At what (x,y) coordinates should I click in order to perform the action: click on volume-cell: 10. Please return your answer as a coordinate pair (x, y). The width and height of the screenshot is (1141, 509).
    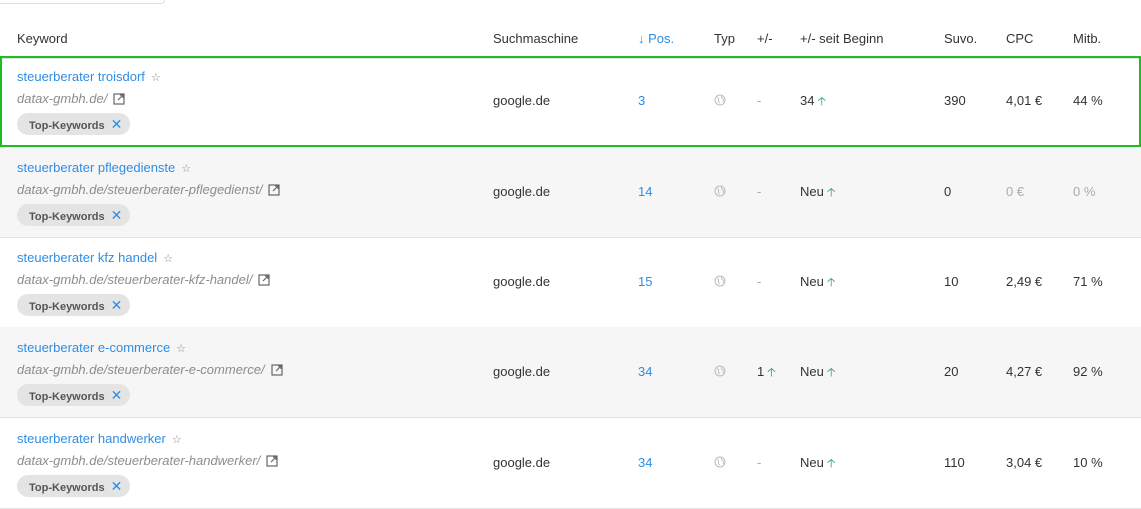
    Looking at the image, I should click on (951, 281).